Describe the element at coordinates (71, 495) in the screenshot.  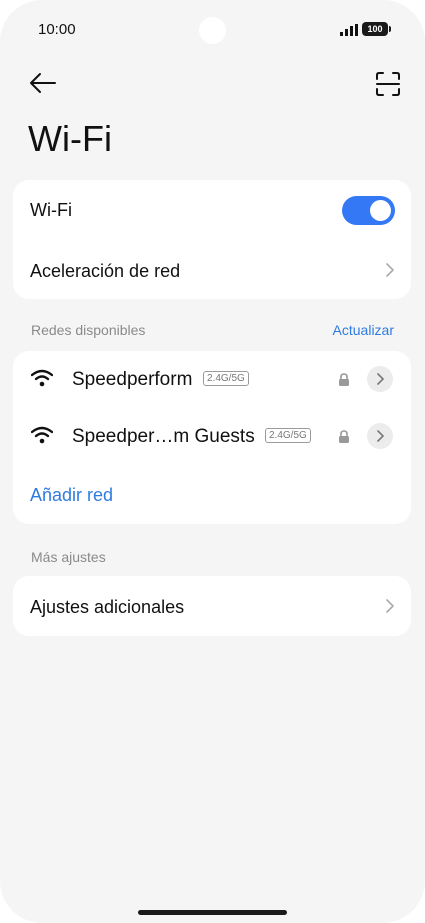
I see `add-network-button: Añadir red` at that location.